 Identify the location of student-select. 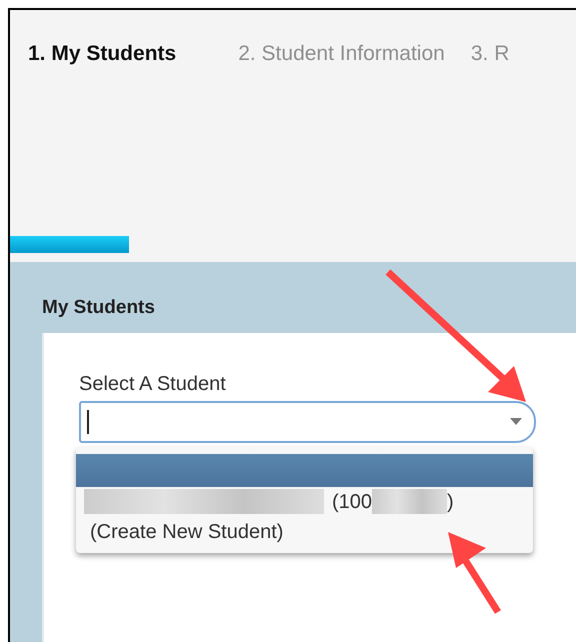
(307, 421).